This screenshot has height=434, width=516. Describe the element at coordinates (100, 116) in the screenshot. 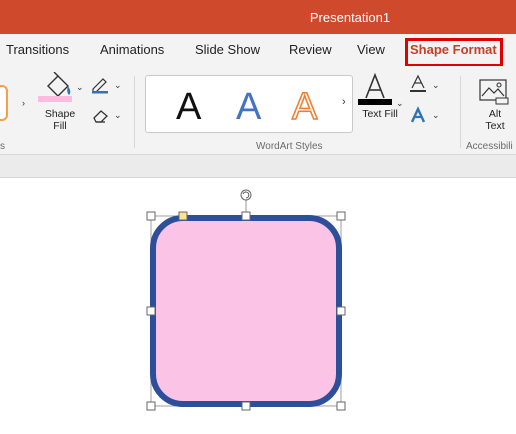

I see `eraser-icon` at that location.